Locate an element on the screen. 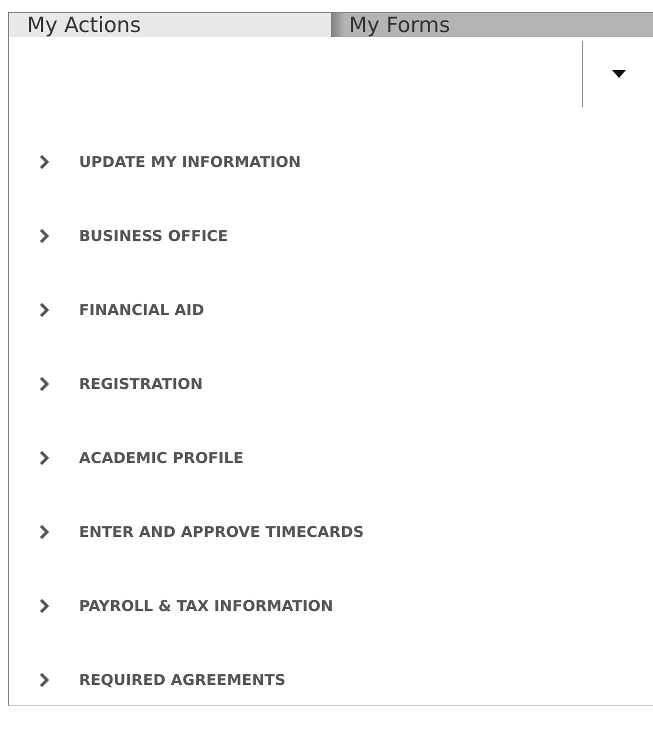 The height and width of the screenshot is (729, 653). menu-item: REQUIRED AGREEMENTS is located at coordinates (182, 680).